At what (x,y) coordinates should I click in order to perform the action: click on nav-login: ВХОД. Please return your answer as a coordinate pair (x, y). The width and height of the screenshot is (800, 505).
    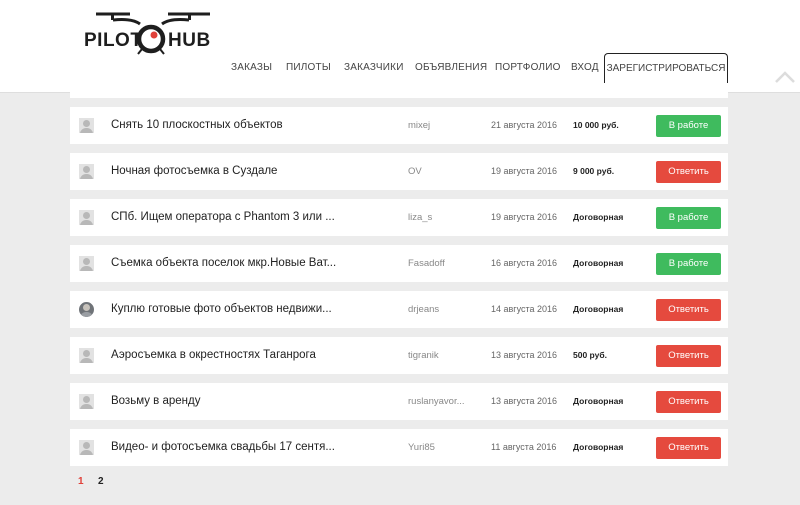
    Looking at the image, I should click on (585, 67).